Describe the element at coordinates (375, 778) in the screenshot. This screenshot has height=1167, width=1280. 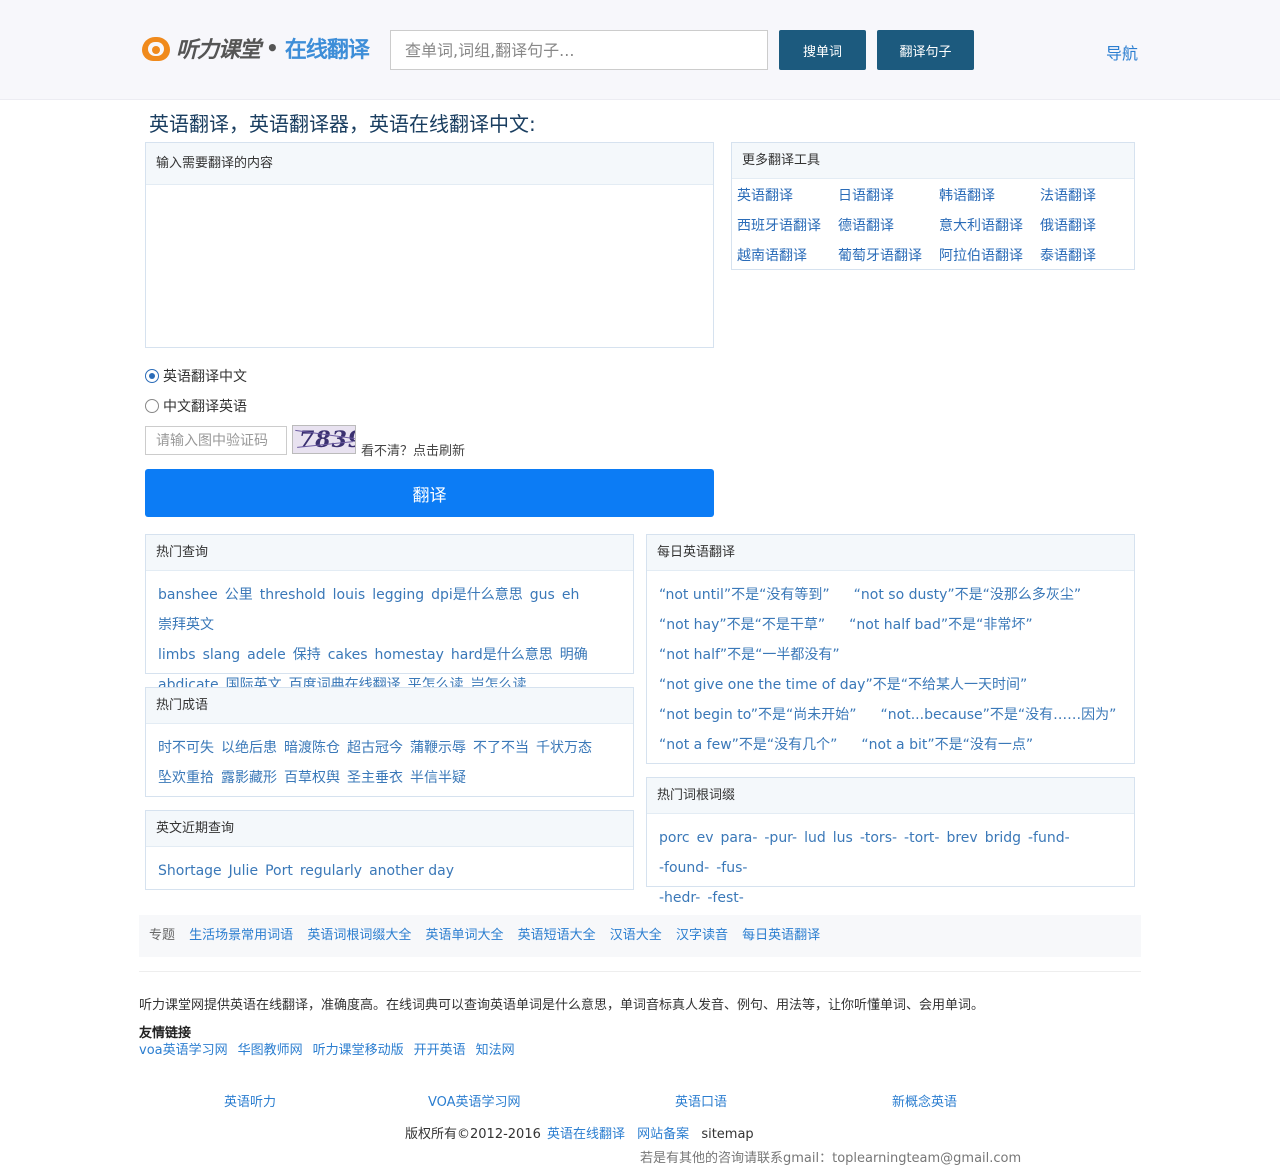
I see `idiom-link: 圣主垂衣` at that location.